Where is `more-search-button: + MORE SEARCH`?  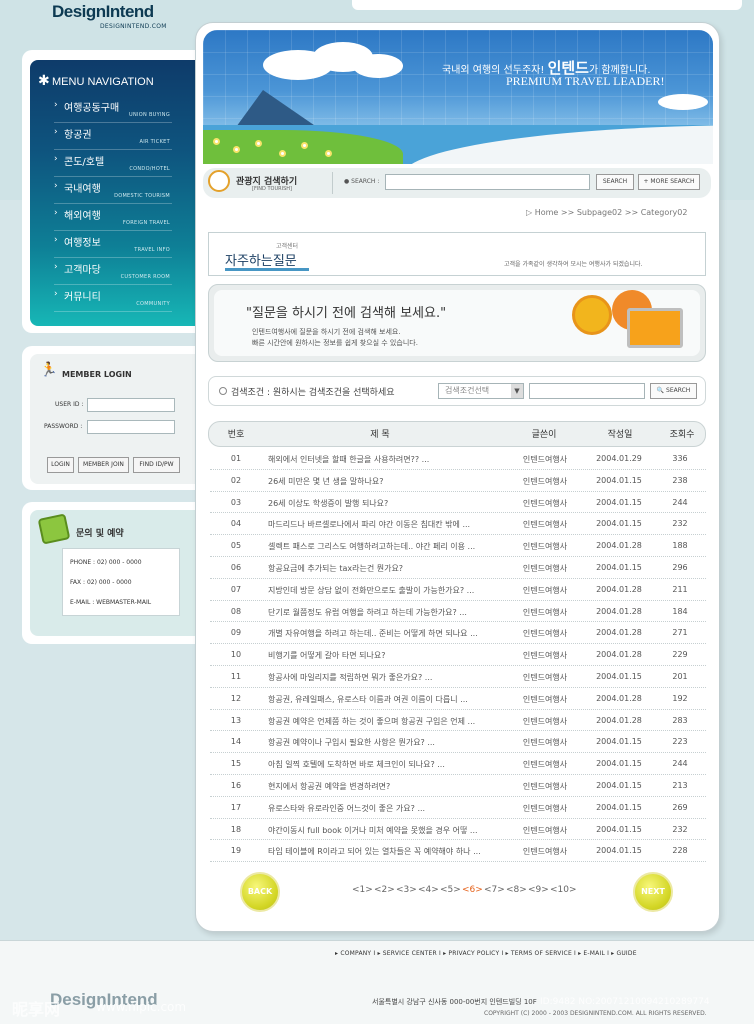
more-search-button: + MORE SEARCH is located at coordinates (669, 182).